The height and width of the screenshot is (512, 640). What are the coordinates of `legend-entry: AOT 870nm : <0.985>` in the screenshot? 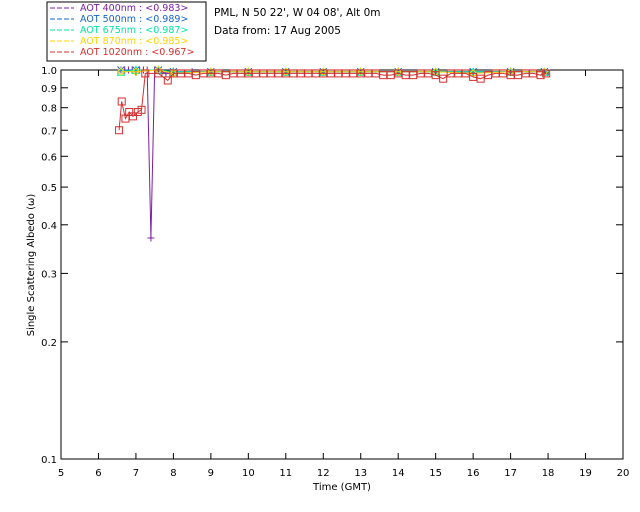 It's located at (134, 41).